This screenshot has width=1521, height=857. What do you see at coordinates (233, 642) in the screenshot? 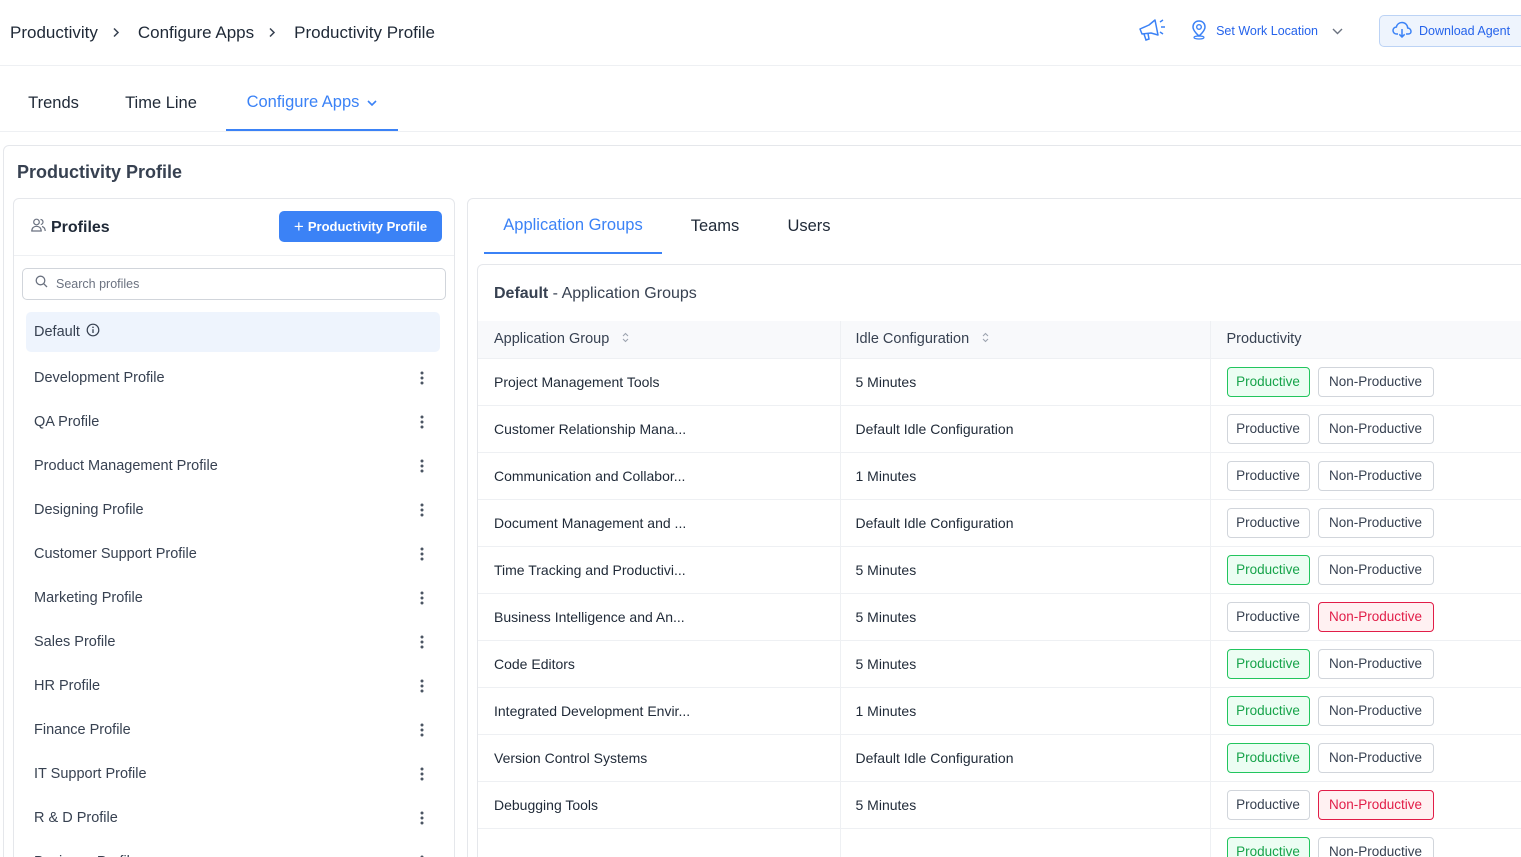
I see `profile-list-item: Sales Profile` at bounding box center [233, 642].